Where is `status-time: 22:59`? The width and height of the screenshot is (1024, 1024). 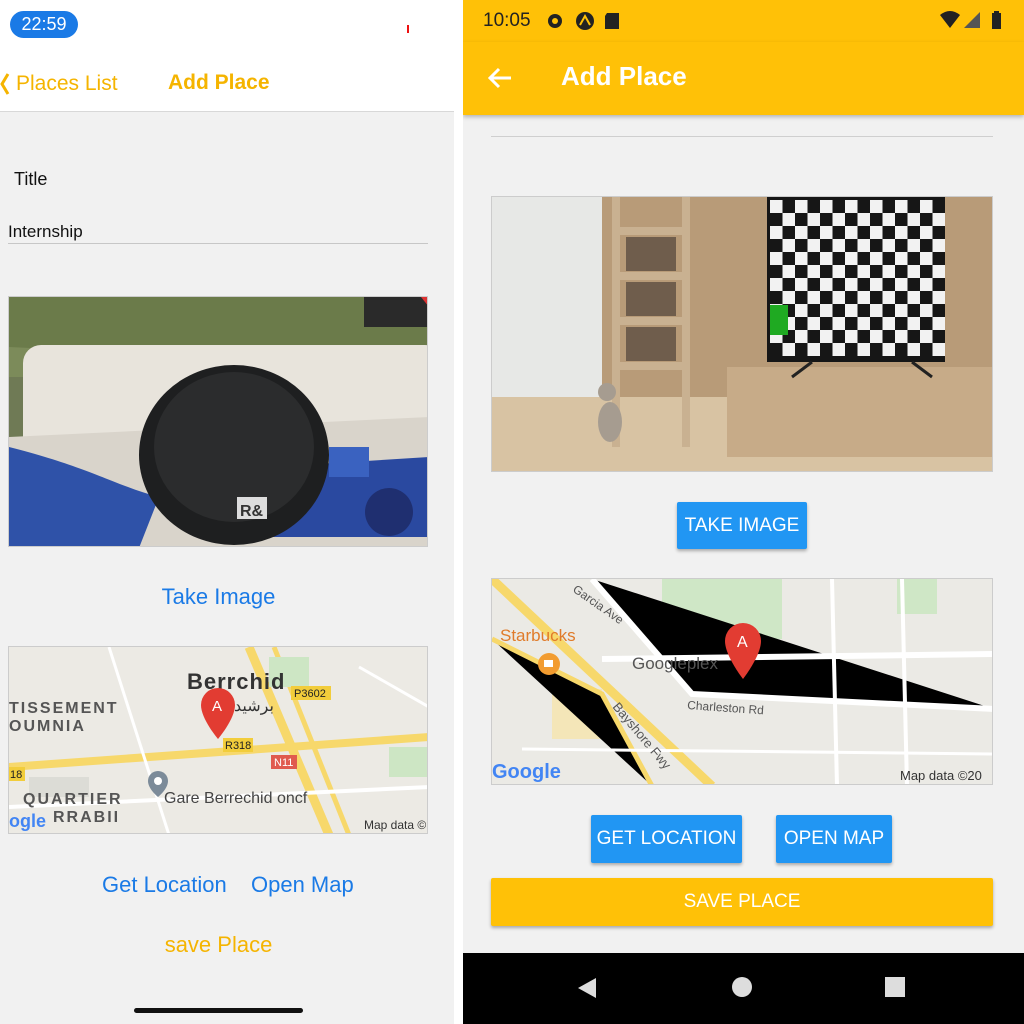
status-time: 22:59 is located at coordinates (44, 24).